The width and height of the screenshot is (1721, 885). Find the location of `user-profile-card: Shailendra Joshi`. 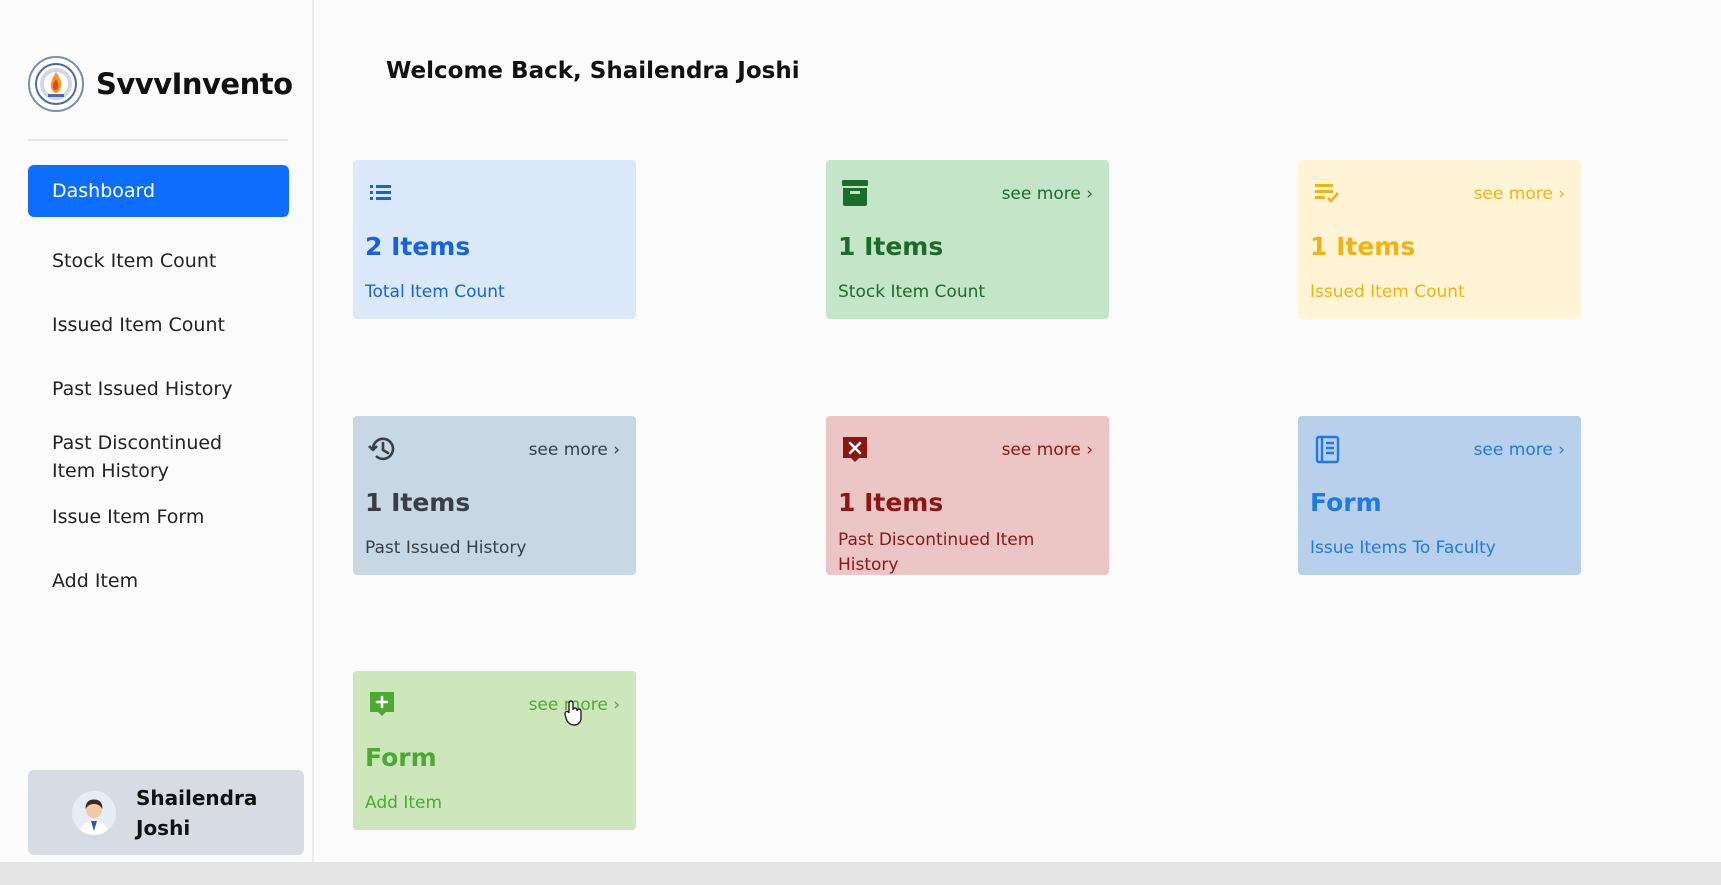

user-profile-card: Shailendra Joshi is located at coordinates (166, 812).